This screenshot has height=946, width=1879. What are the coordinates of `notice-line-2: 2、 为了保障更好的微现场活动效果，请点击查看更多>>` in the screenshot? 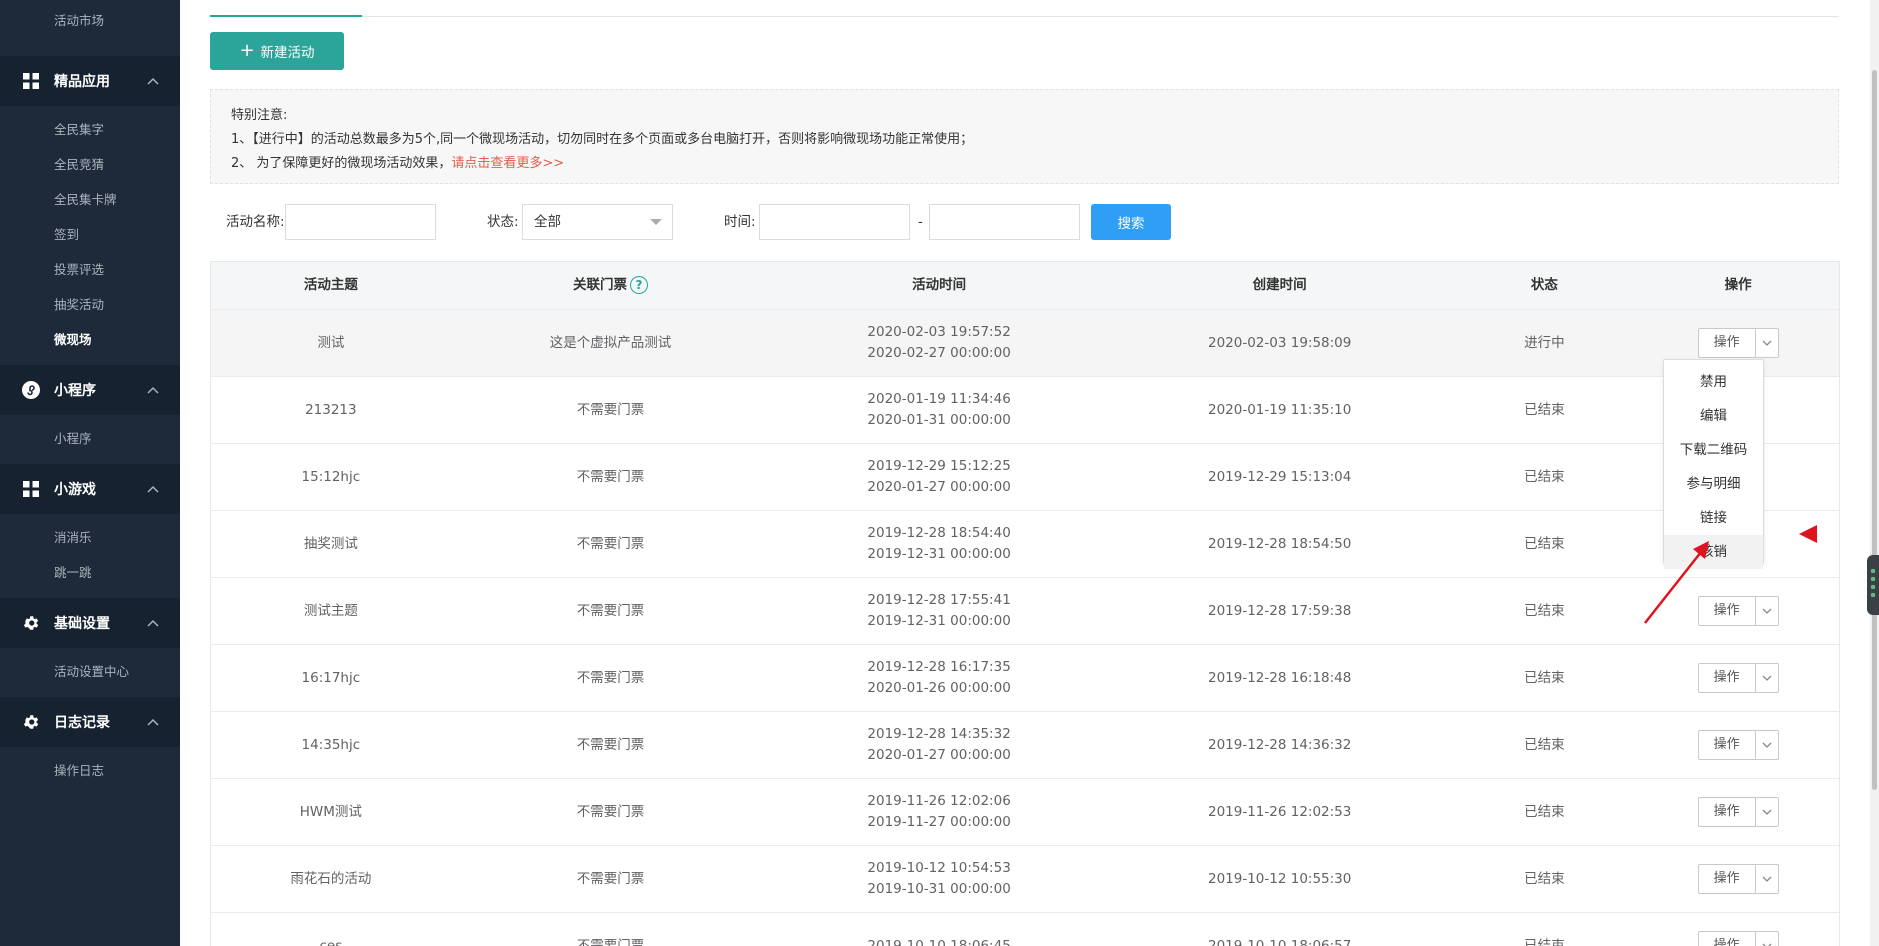 It's located at (1024, 164).